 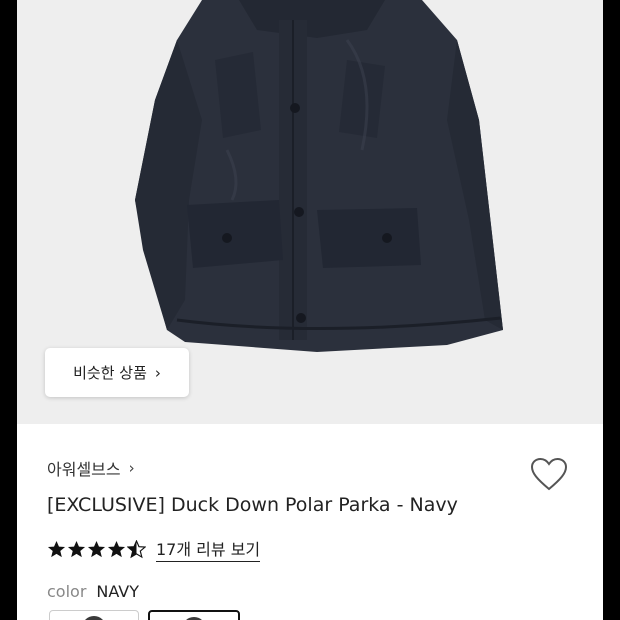 I want to click on rating-stars, so click(x=96, y=549).